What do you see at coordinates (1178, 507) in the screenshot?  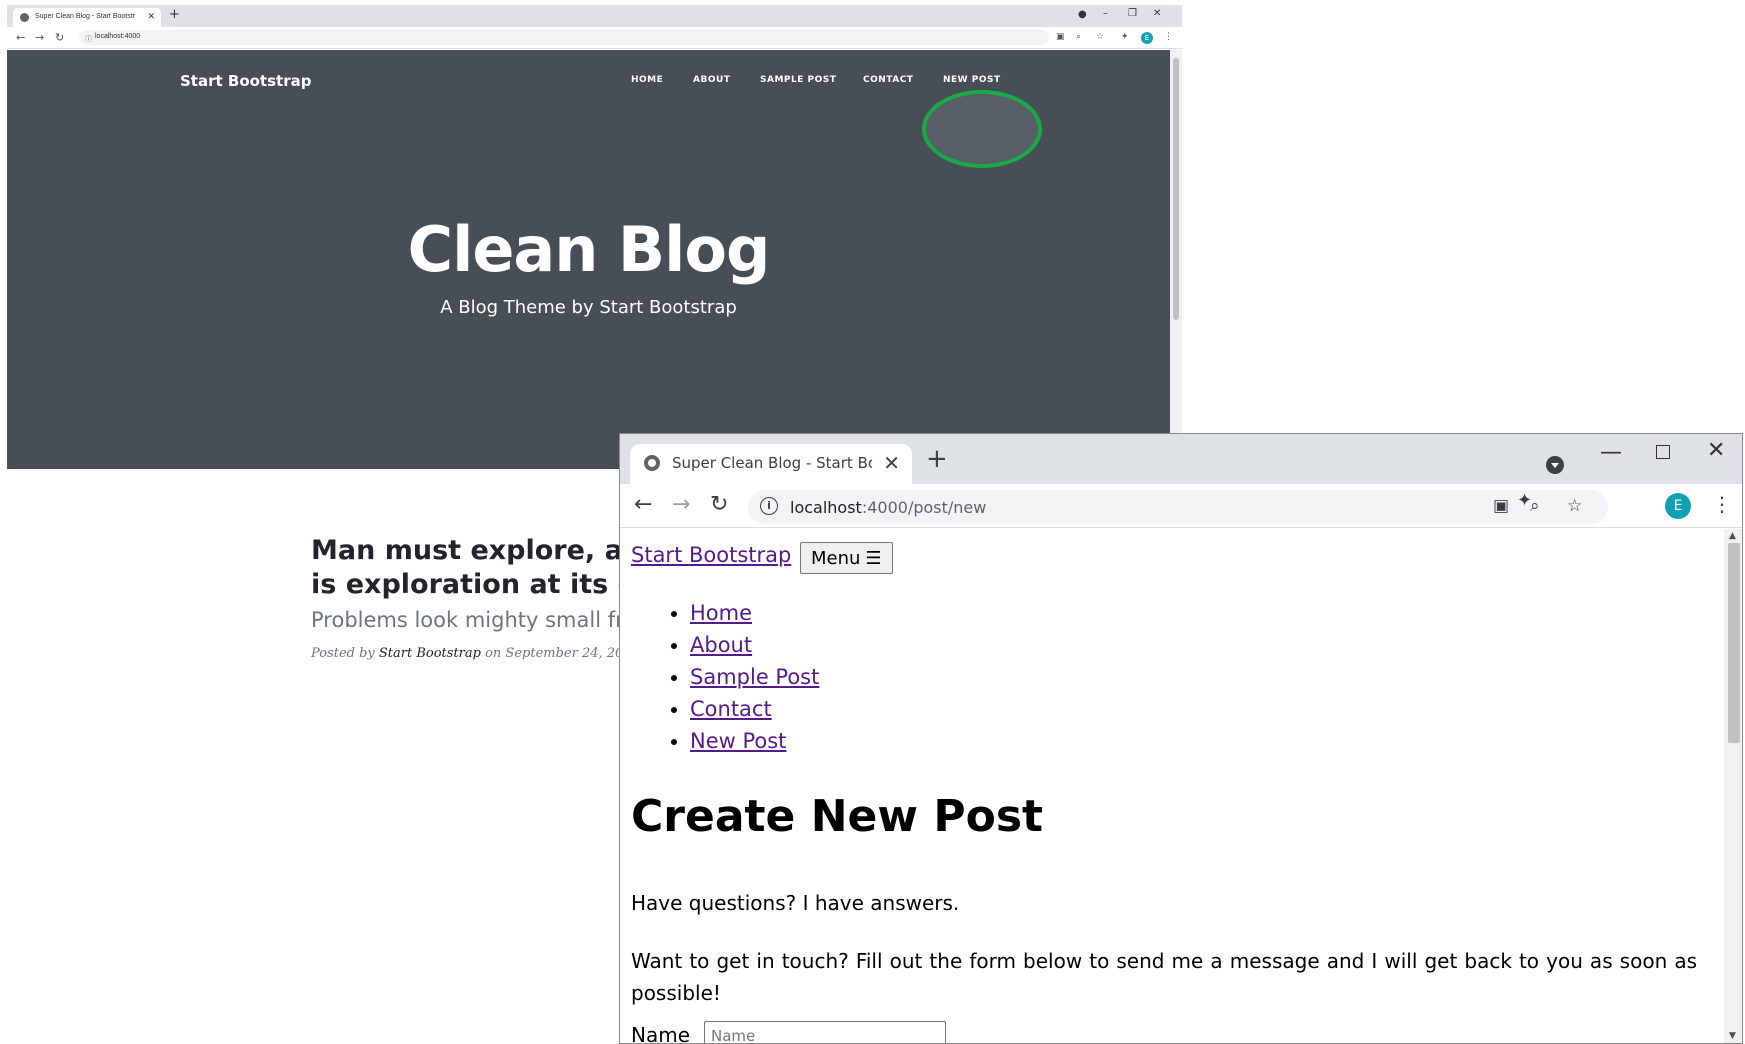 I see `url-field: i localhost:4000/post/new ▣ ⌕ ☆` at bounding box center [1178, 507].